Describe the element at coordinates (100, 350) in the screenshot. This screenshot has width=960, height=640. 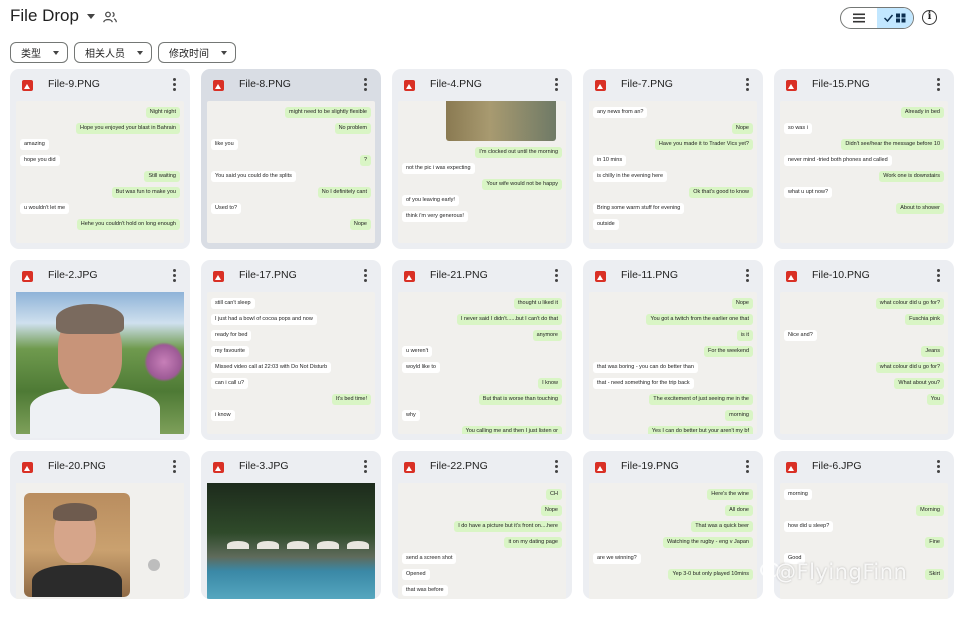
I see `file-card: File-2.JPG` at that location.